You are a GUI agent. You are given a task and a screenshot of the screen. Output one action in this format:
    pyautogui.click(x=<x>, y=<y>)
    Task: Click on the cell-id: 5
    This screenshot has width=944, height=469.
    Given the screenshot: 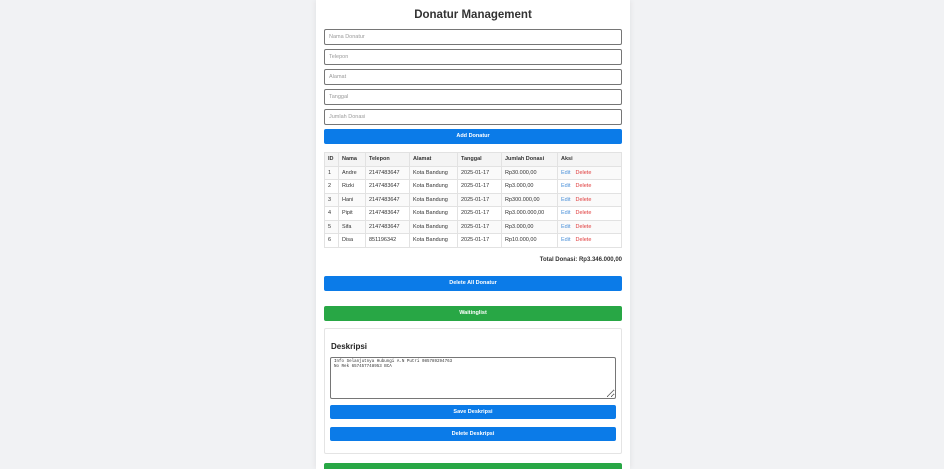 What is the action you would take?
    pyautogui.click(x=331, y=226)
    